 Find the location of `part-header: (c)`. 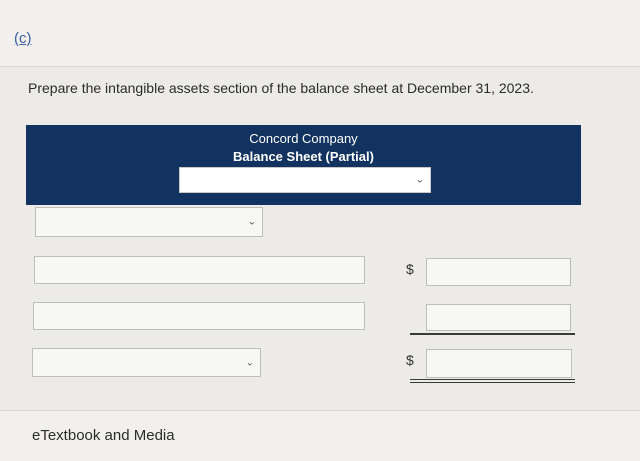

part-header: (c) is located at coordinates (320, 33).